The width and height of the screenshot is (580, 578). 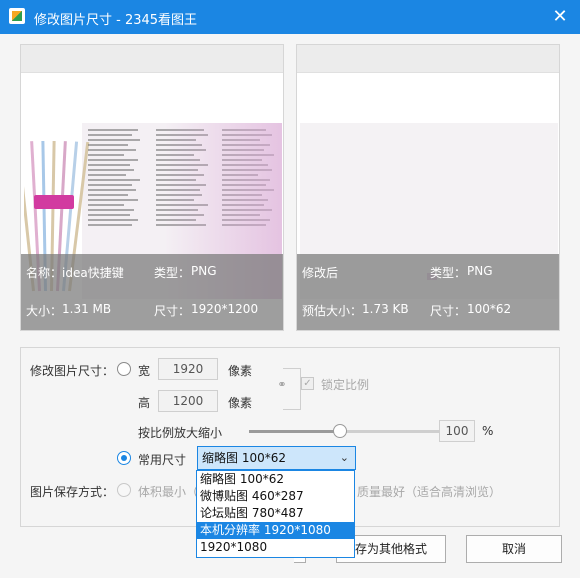 What do you see at coordinates (204, 271) in the screenshot?
I see `original-type-value: PNG` at bounding box center [204, 271].